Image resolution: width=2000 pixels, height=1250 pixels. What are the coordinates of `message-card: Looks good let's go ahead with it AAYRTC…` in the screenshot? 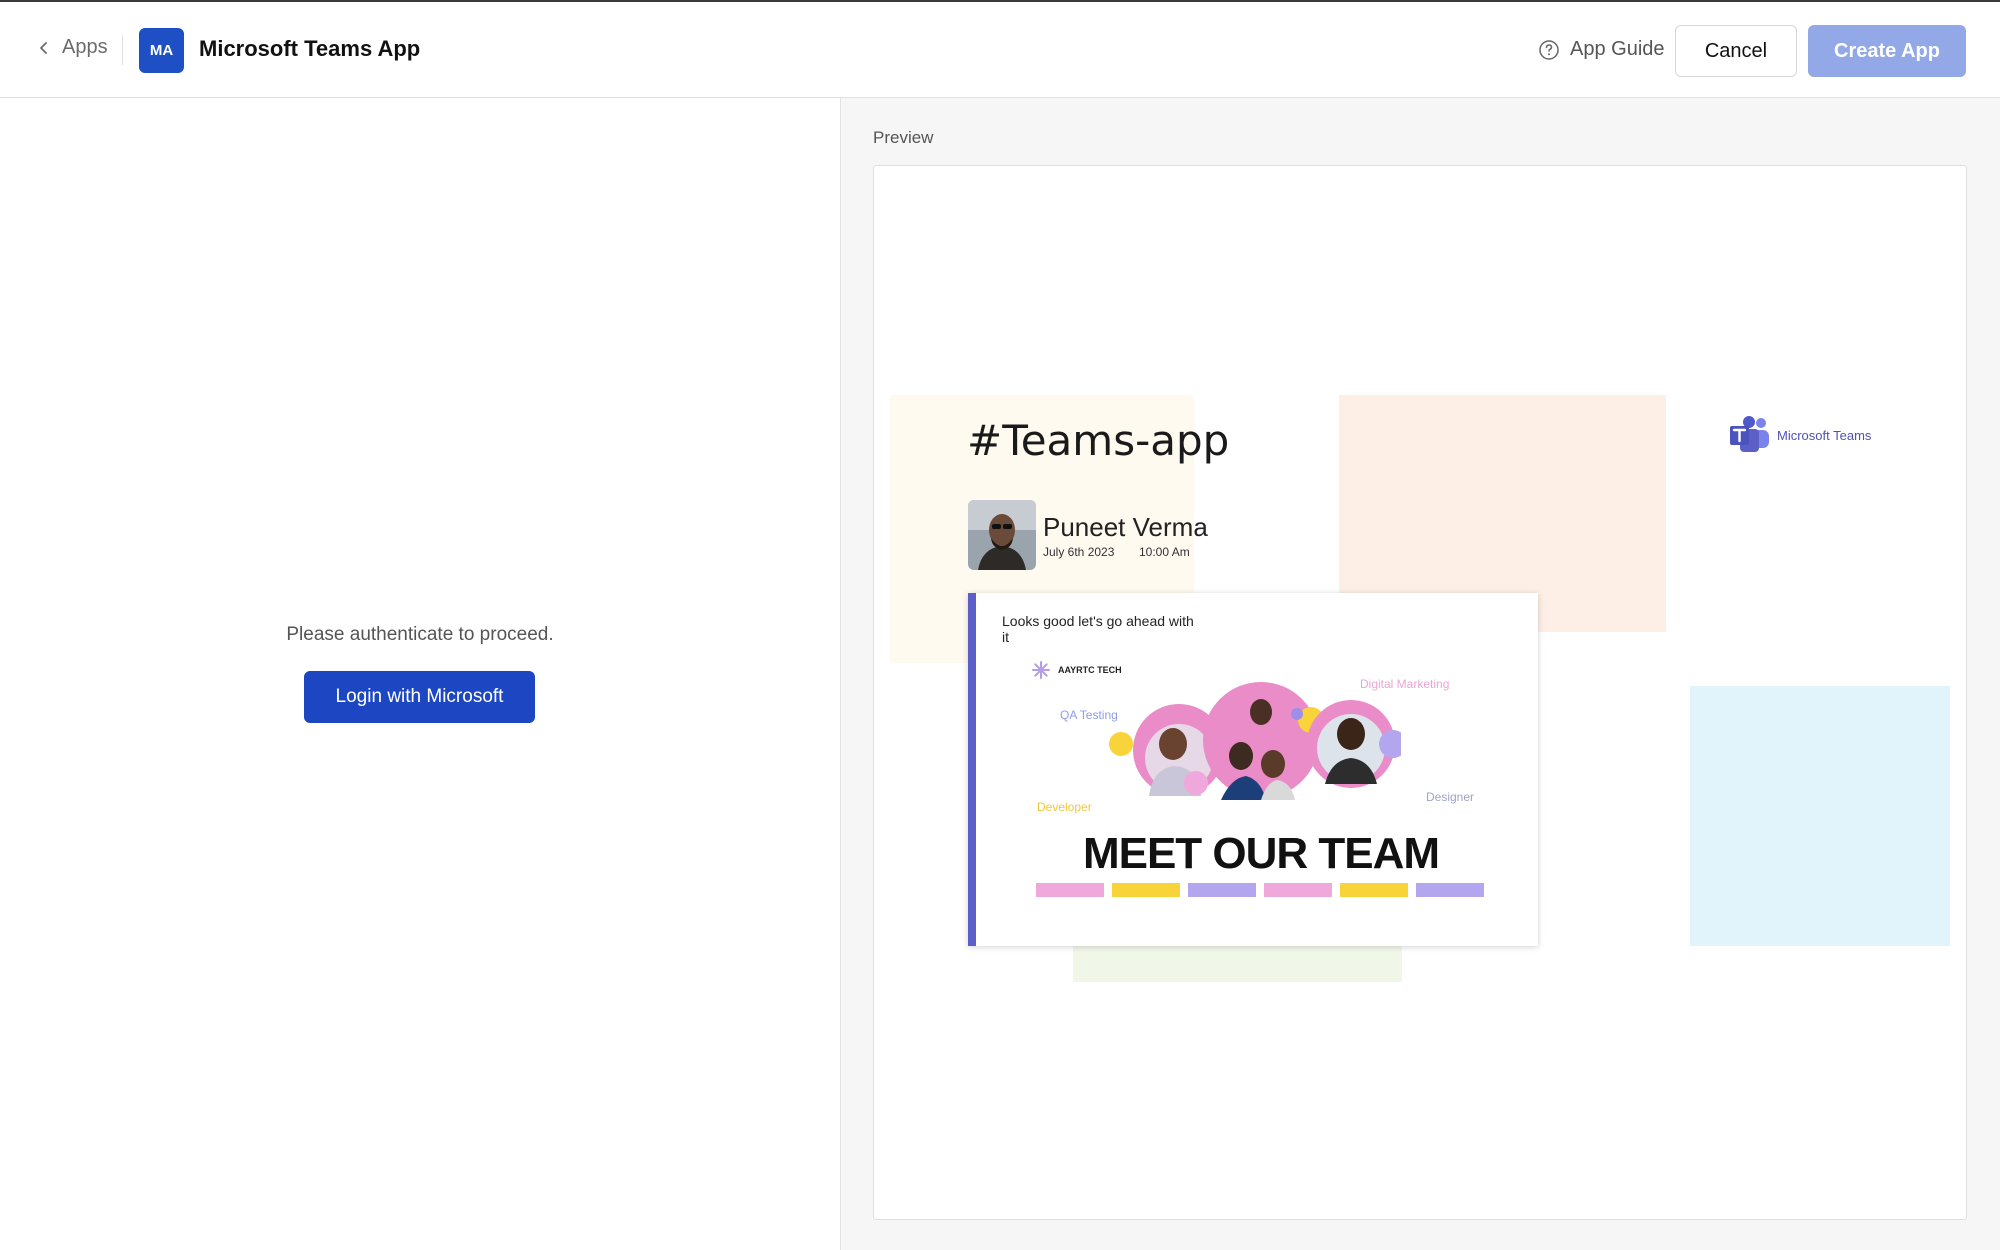 It's located at (1253, 769).